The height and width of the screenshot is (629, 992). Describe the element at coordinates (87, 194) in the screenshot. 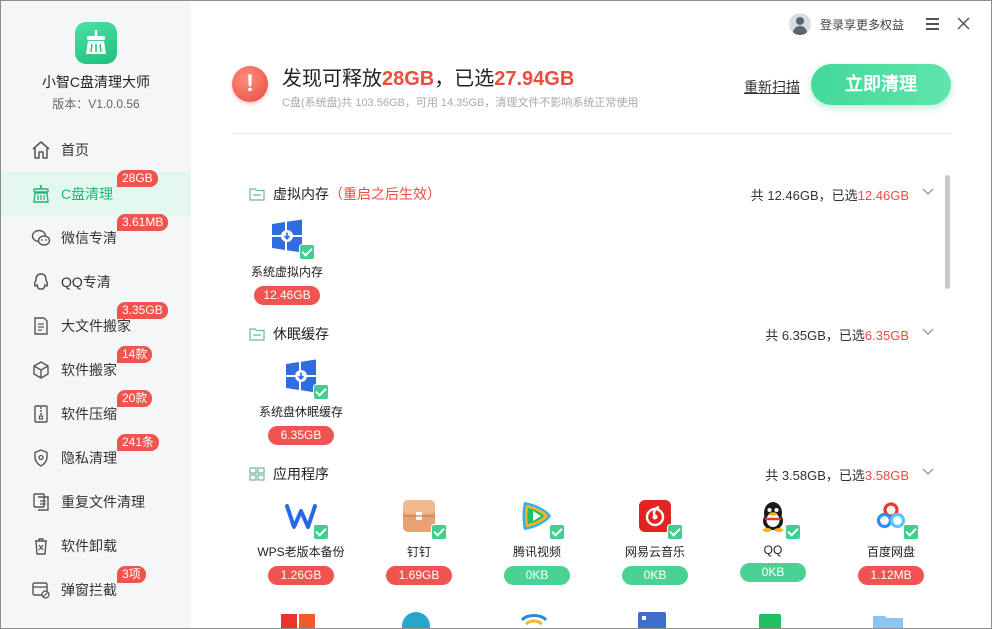

I see `sidebar-item-label: C盘清理` at that location.